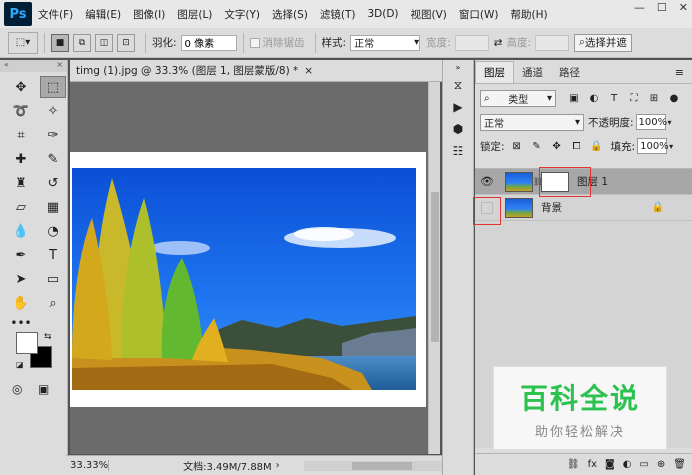  What do you see at coordinates (594, 98) in the screenshot?
I see `filter-adjustment-icon: ◐` at bounding box center [594, 98].